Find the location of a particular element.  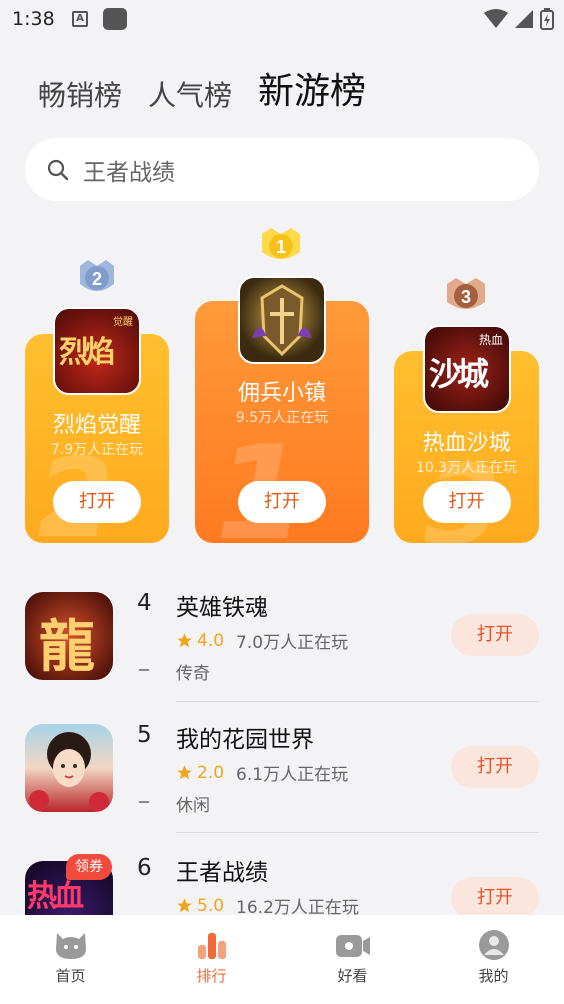

podium-player-count: 10.3万人正在玩 is located at coordinates (466, 468).